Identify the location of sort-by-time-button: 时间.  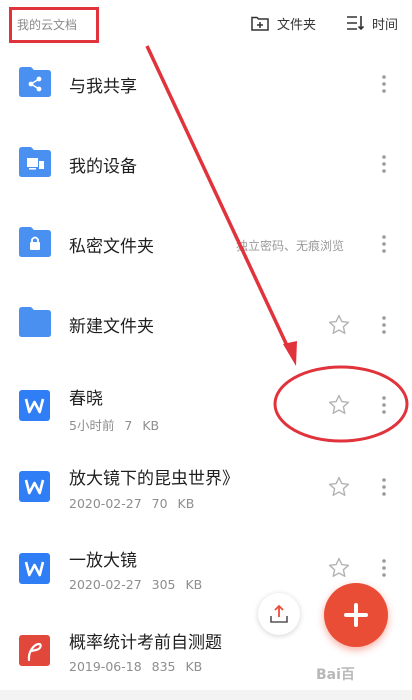
(372, 23).